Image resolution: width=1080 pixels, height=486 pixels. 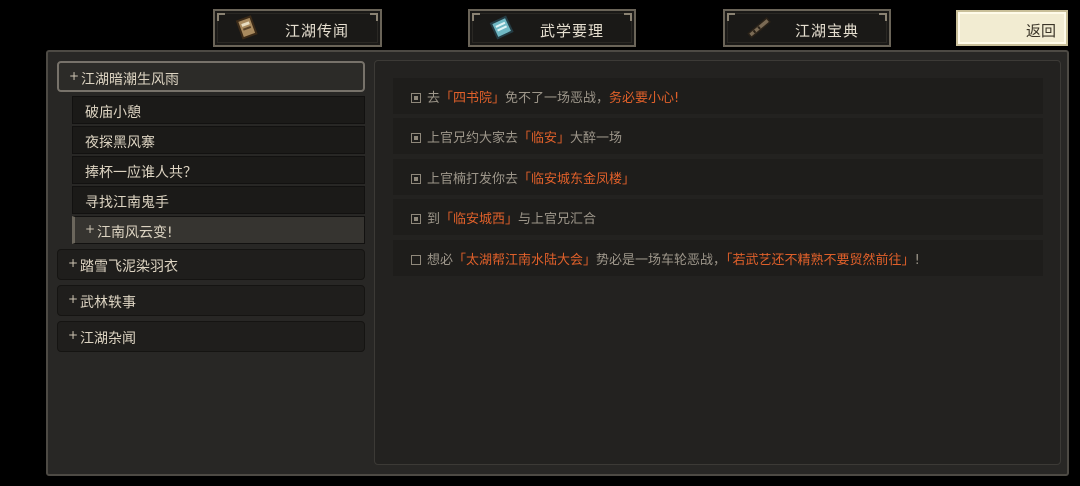 What do you see at coordinates (218, 140) in the screenshot?
I see `subchapter-item: 夜探黑风寨` at bounding box center [218, 140].